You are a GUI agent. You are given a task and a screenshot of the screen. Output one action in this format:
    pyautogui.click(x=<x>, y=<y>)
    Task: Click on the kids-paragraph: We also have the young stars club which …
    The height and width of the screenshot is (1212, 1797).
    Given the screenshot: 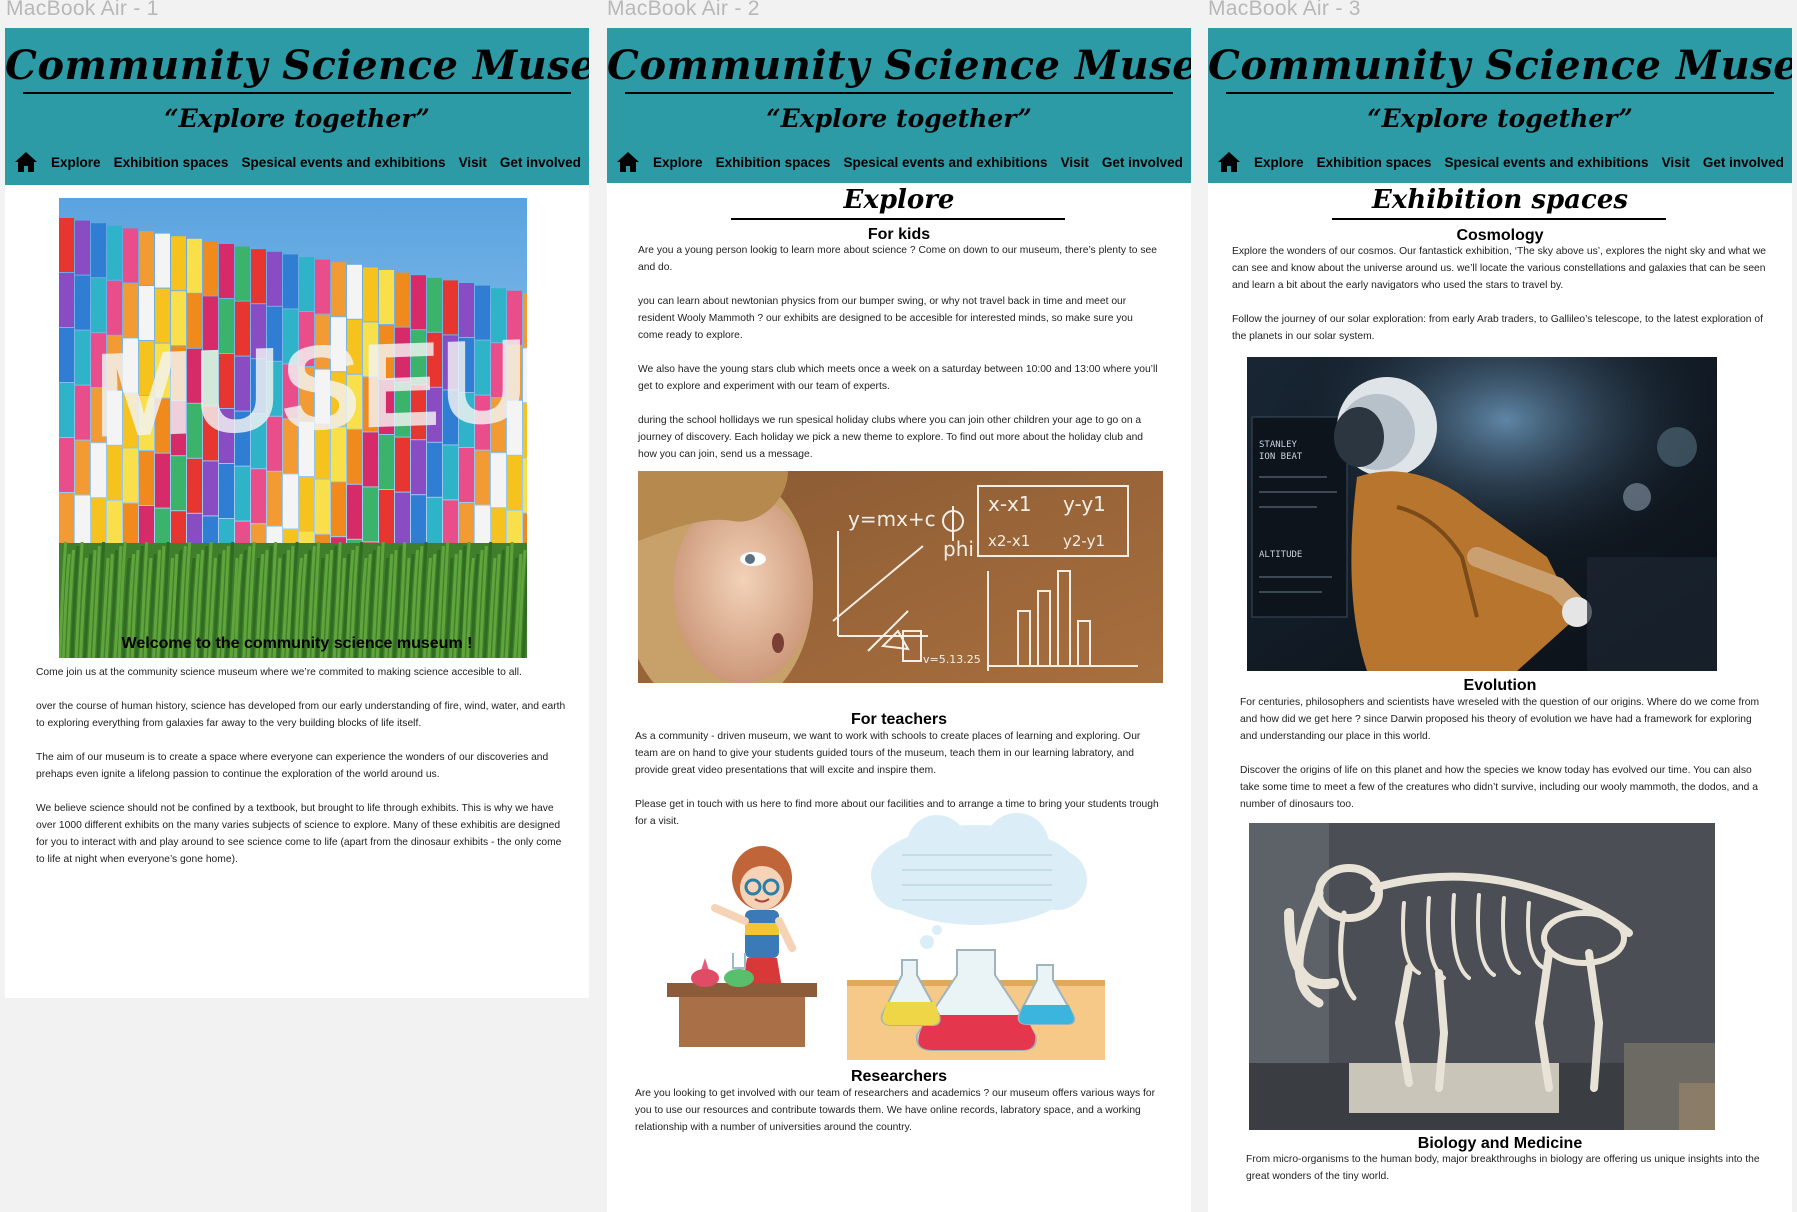 What is the action you would take?
    pyautogui.click(x=898, y=378)
    